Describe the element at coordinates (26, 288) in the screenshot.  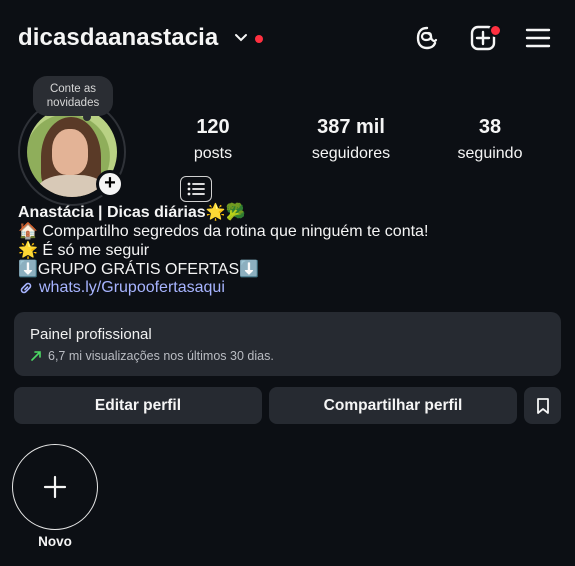
I see `link-icon` at that location.